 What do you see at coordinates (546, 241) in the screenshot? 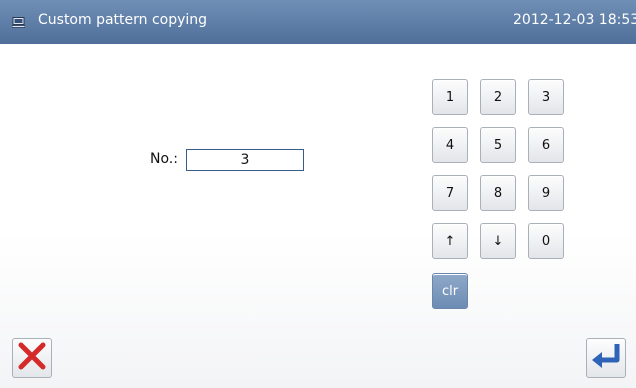
I see `key-0: 0` at bounding box center [546, 241].